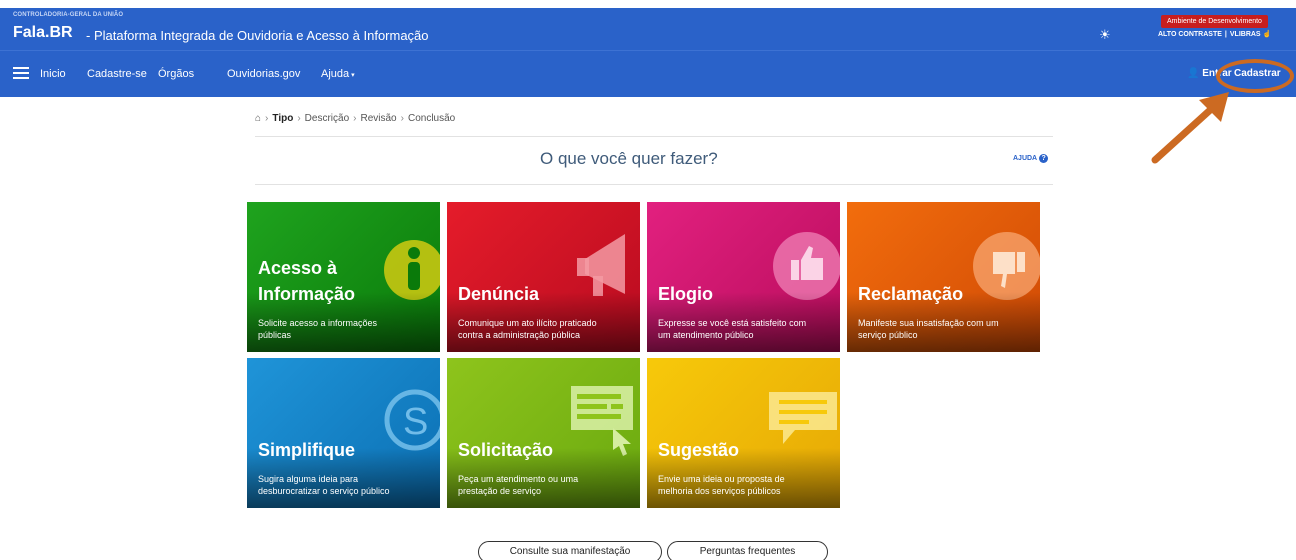 Image resolution: width=1296 pixels, height=560 pixels. Describe the element at coordinates (53, 74) in the screenshot. I see `nav-inicio: Inicio` at that location.